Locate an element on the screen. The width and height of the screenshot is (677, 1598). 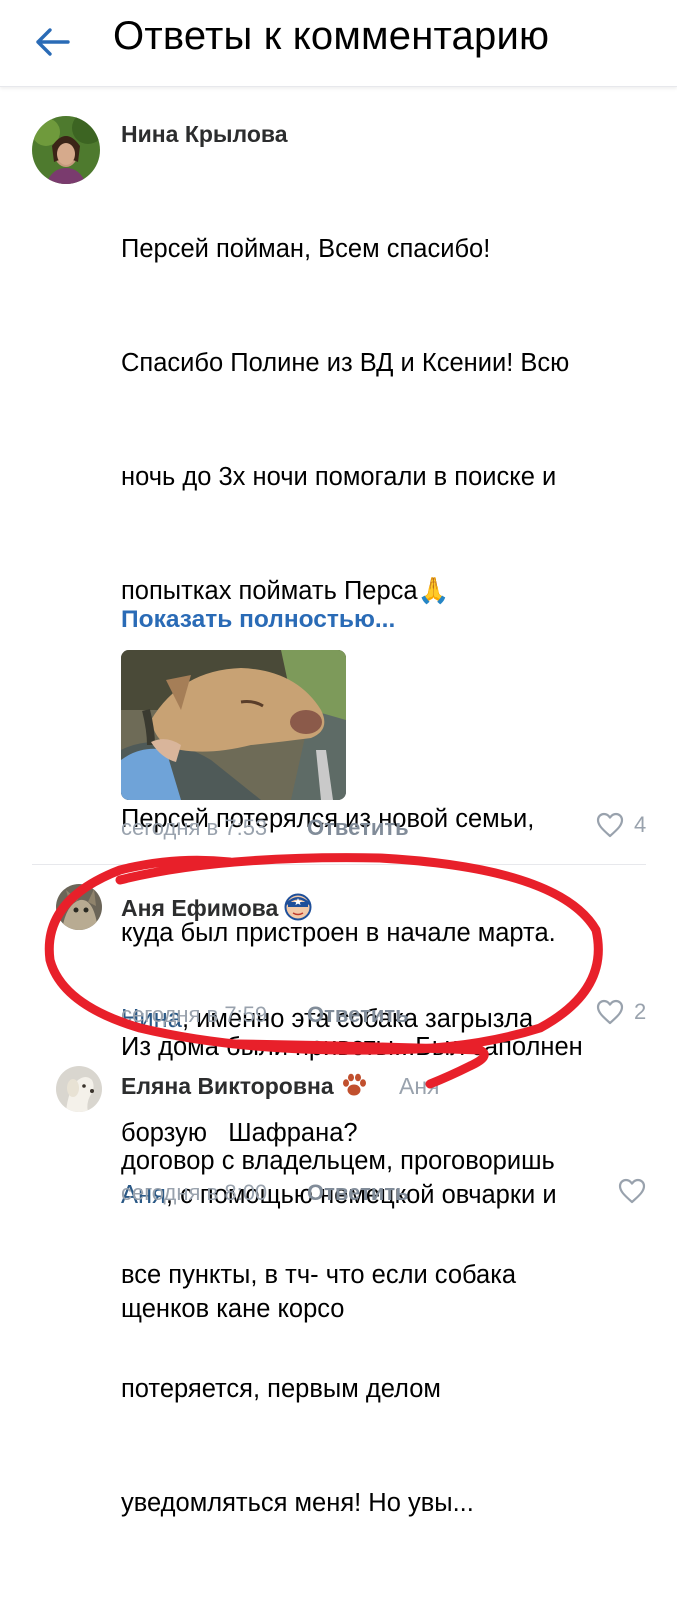
comment-time: сегодня в 8:00 is located at coordinates (194, 1192).